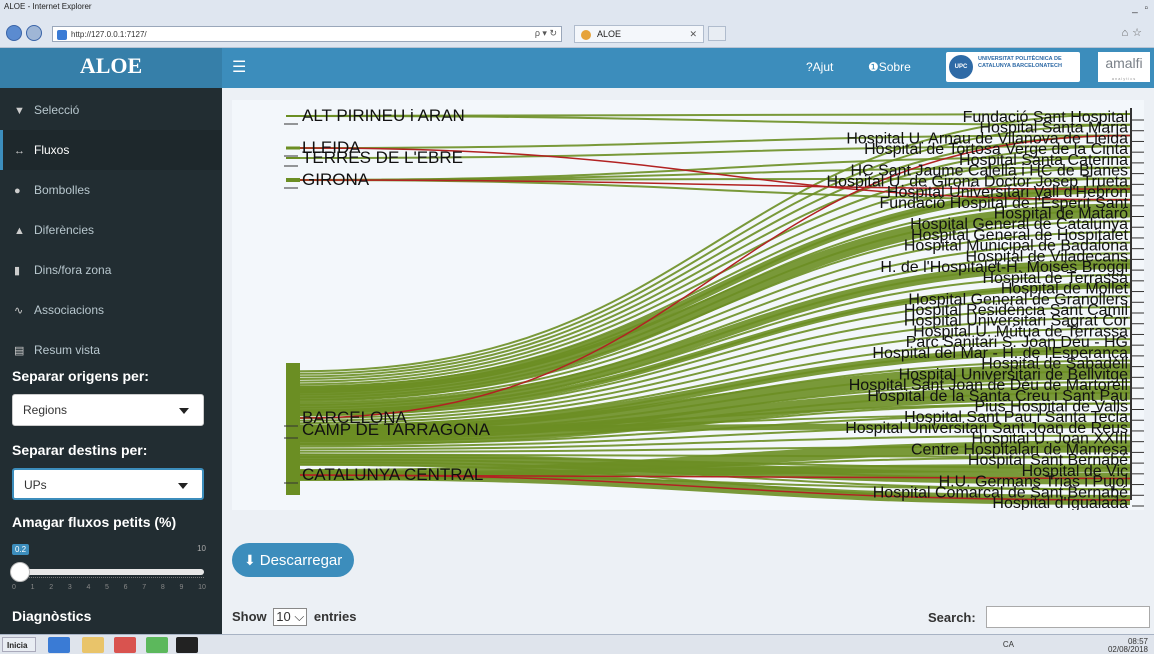 The image size is (1154, 654). I want to click on filter-icon: ▼, so click(19, 111).